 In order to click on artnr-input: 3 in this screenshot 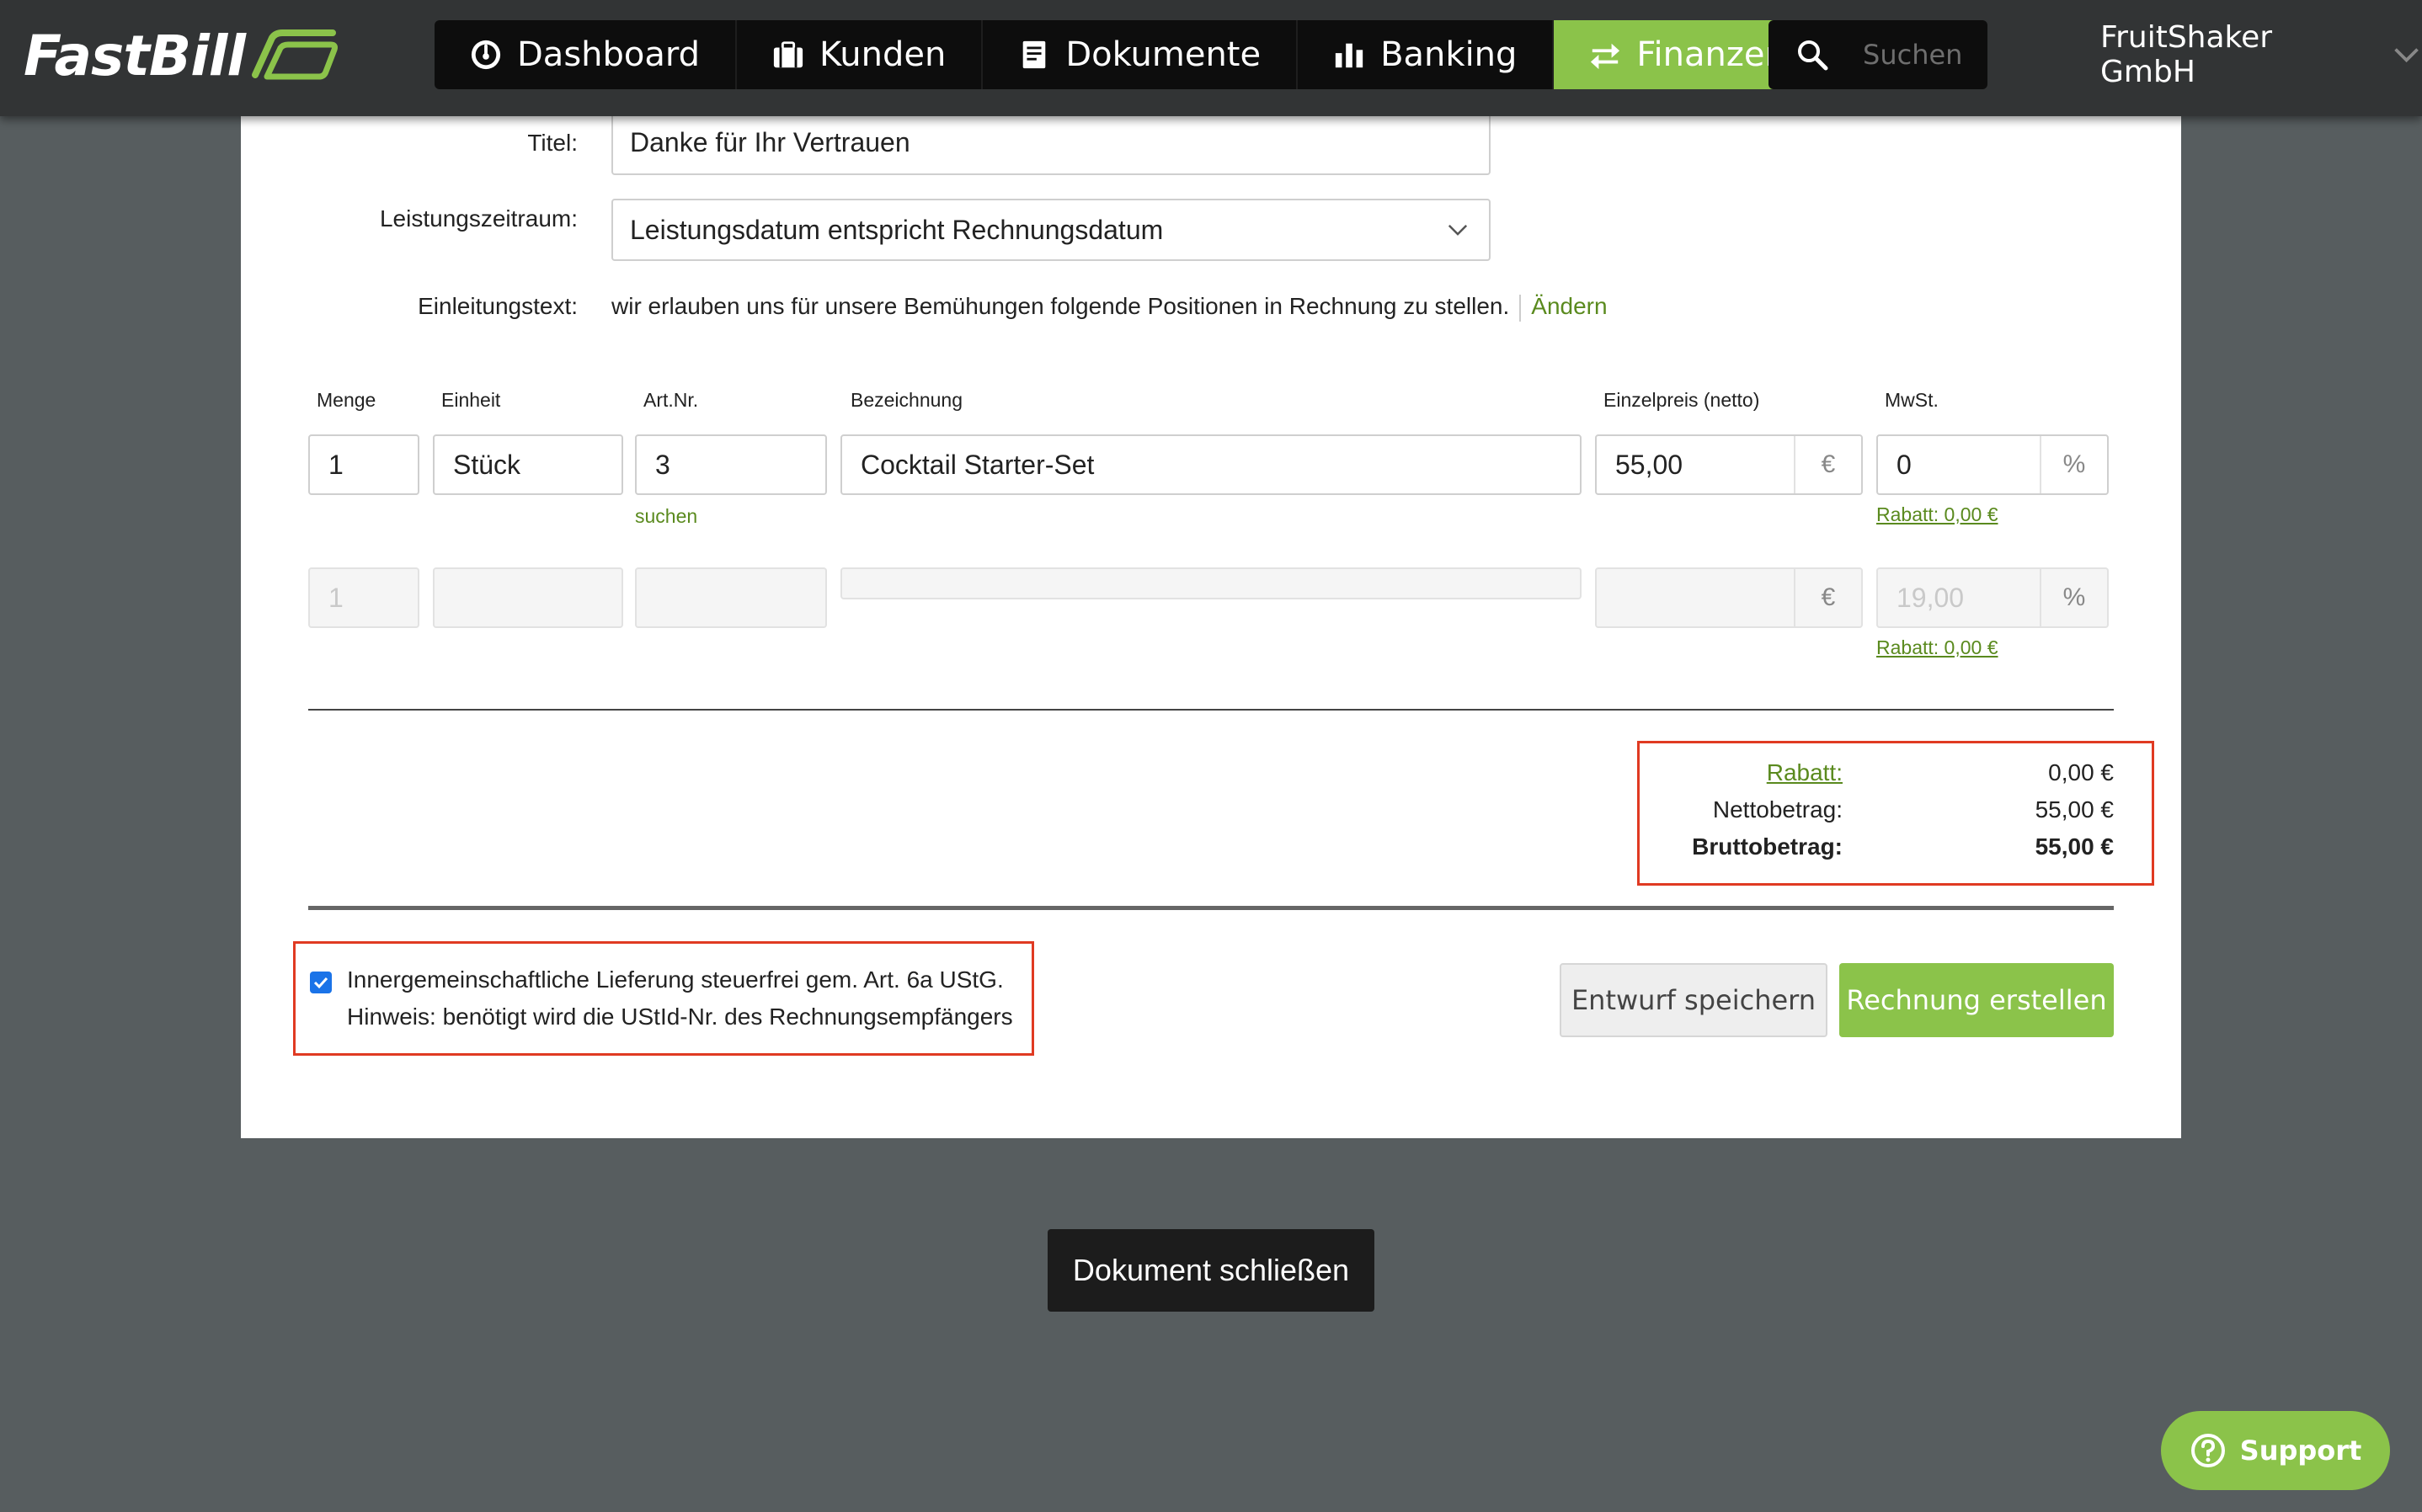, I will do `click(731, 465)`.